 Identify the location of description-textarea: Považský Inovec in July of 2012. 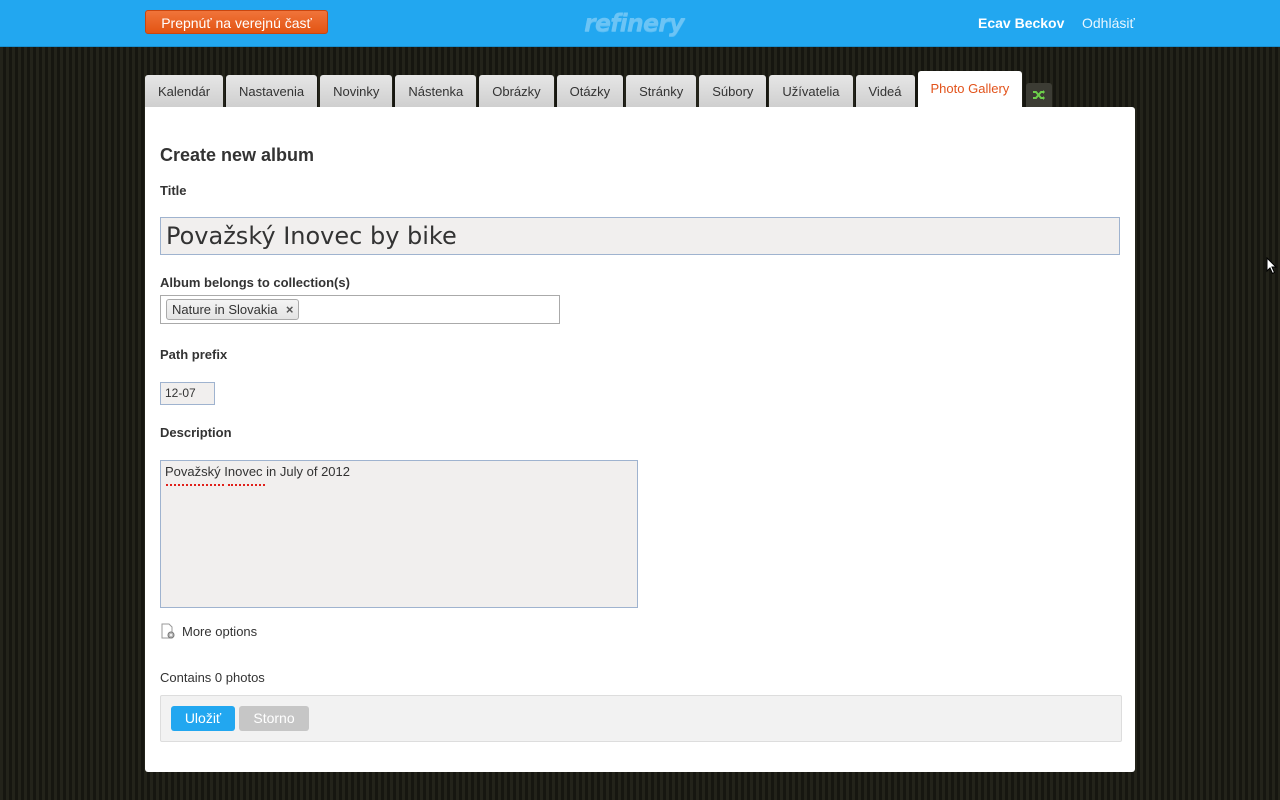
(399, 534).